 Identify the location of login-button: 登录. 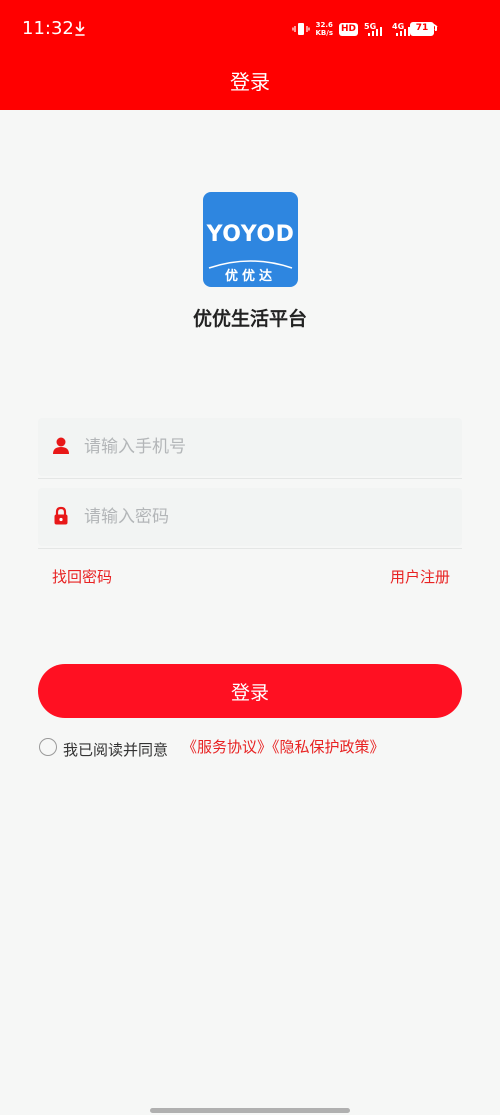
(250, 691).